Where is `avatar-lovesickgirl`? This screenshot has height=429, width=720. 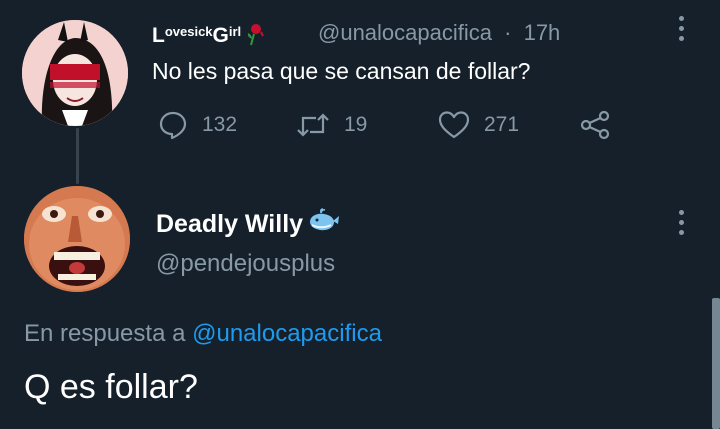 avatar-lovesickgirl is located at coordinates (75, 73).